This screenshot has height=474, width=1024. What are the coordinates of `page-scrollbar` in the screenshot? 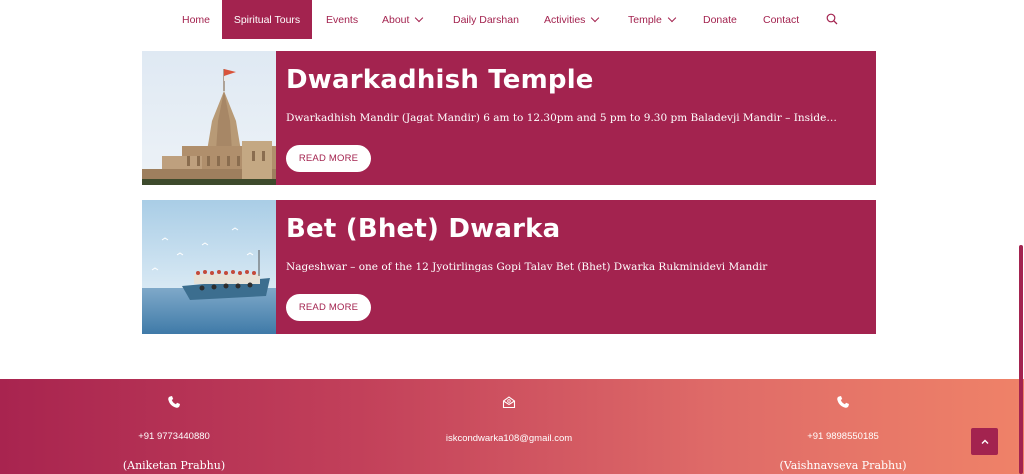 It's located at (1021, 359).